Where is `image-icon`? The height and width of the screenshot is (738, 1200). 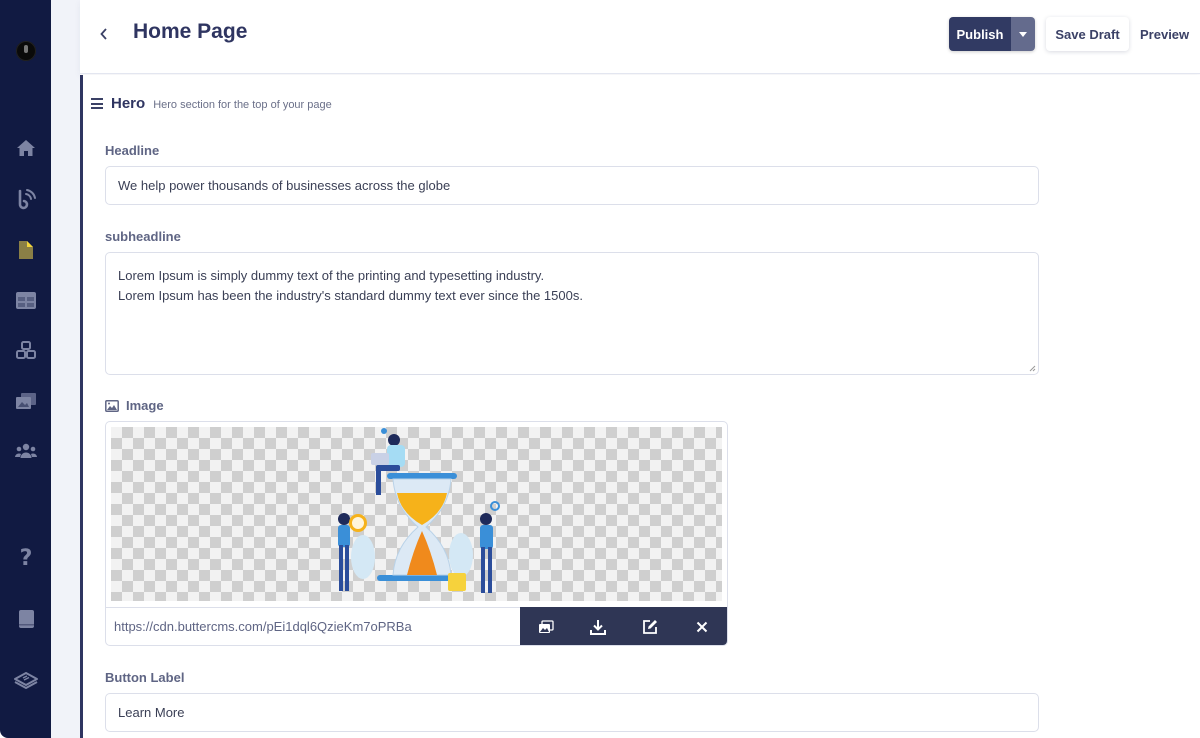 image-icon is located at coordinates (112, 405).